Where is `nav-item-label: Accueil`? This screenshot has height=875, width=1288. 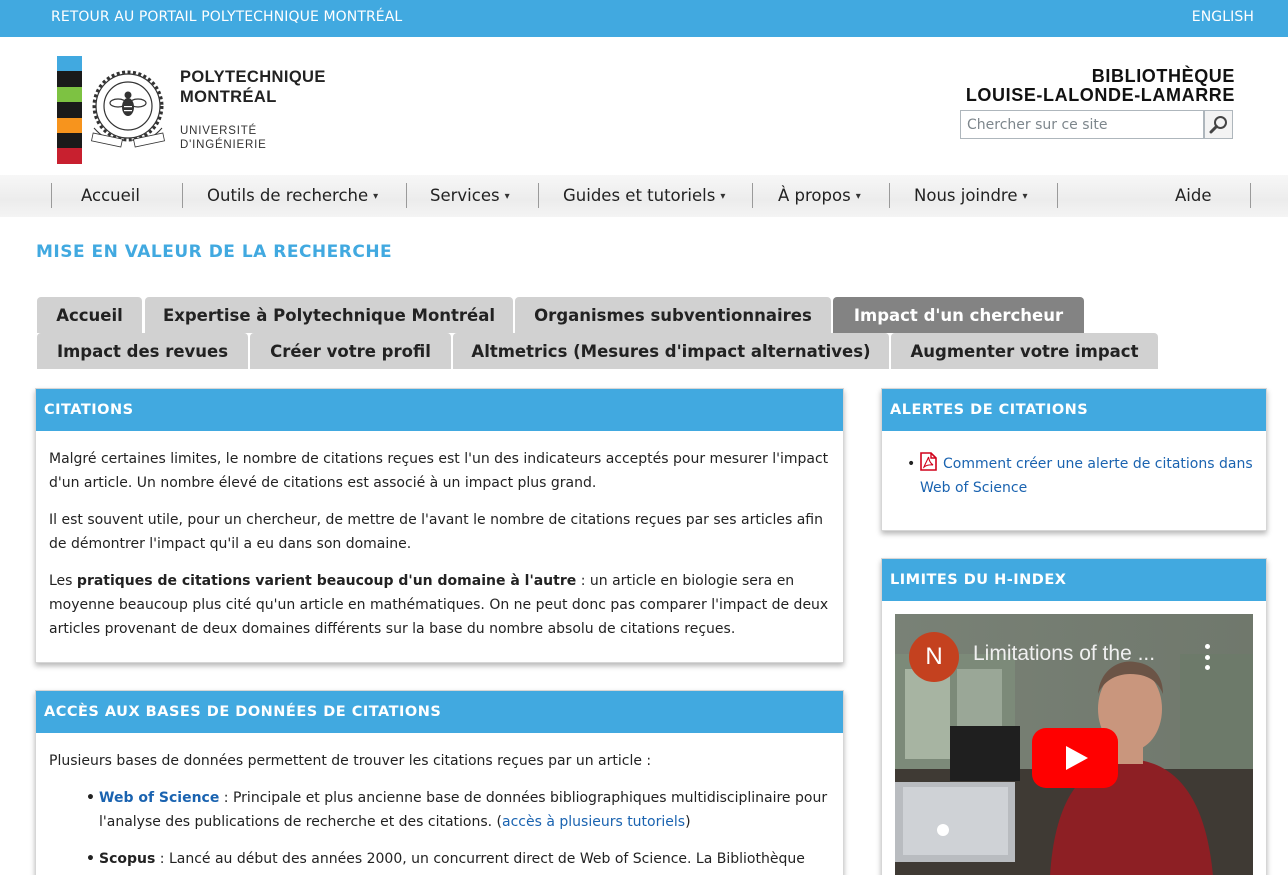 nav-item-label: Accueil is located at coordinates (110, 195).